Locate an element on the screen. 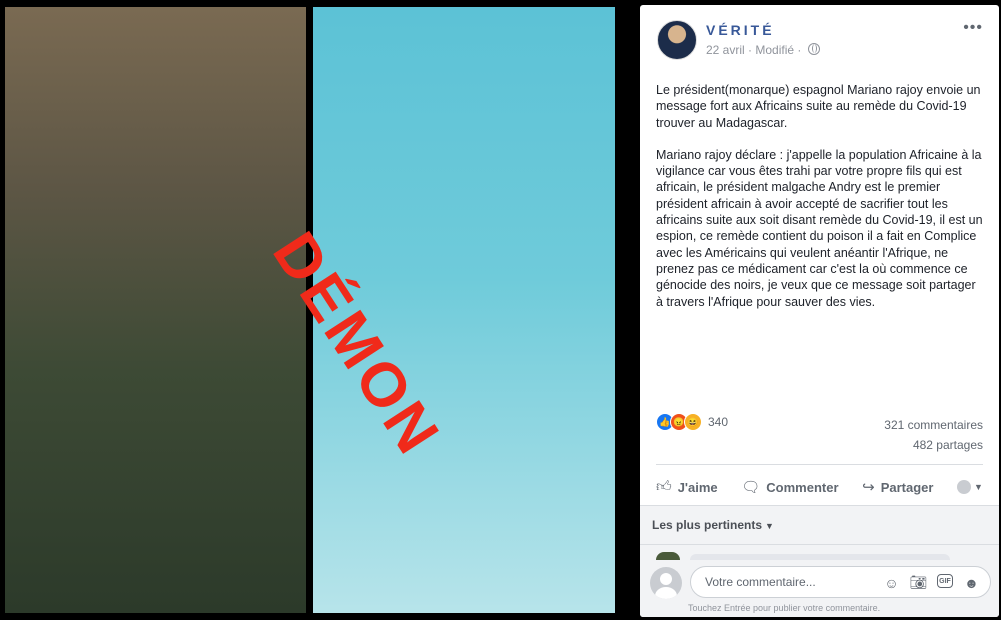 The height and width of the screenshot is (620, 1001). post-edited-label: Modifié is located at coordinates (774, 50).